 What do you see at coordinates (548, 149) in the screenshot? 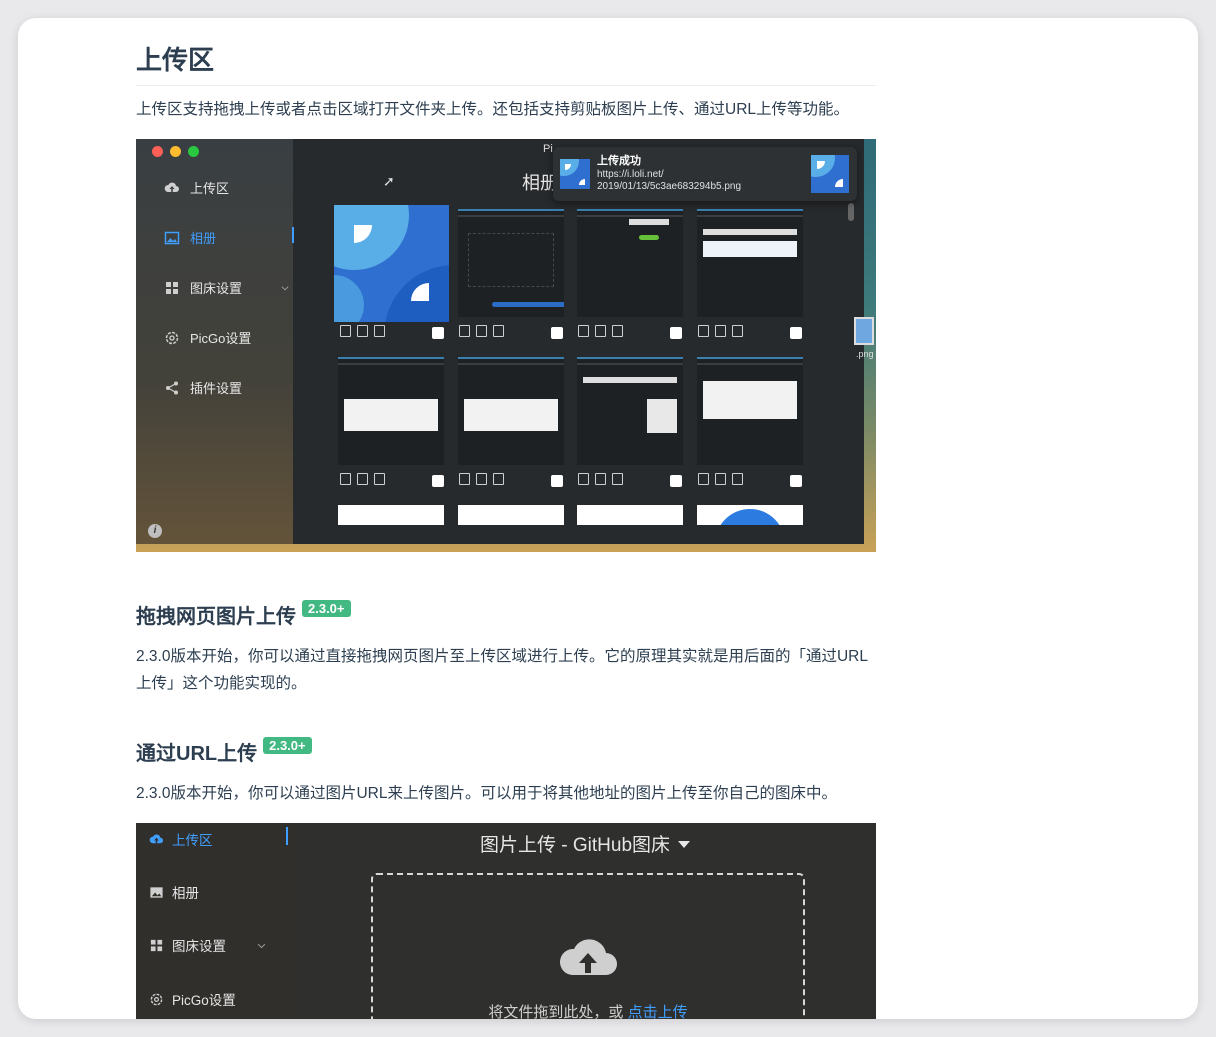
I see `window-title: Pi` at bounding box center [548, 149].